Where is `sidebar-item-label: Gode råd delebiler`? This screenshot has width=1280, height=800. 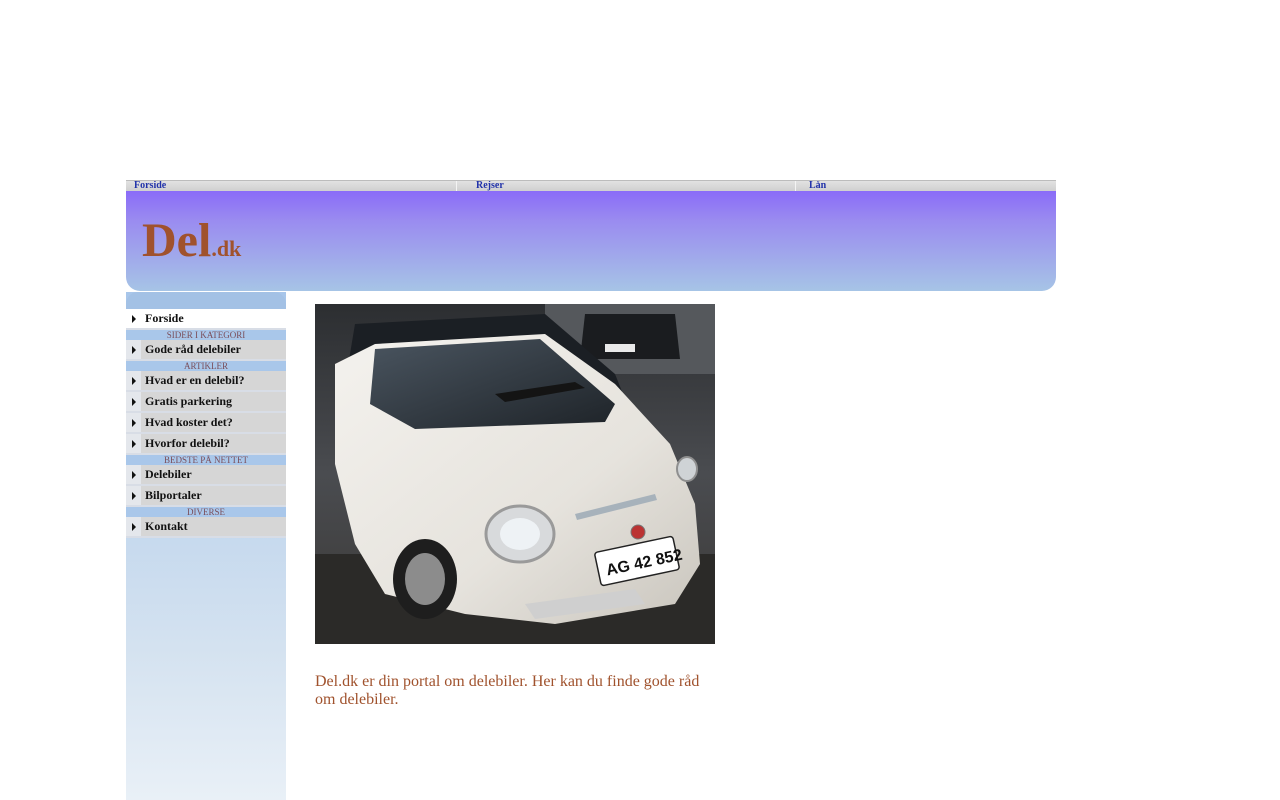
sidebar-item-label: Gode råd delebiler is located at coordinates (213, 349).